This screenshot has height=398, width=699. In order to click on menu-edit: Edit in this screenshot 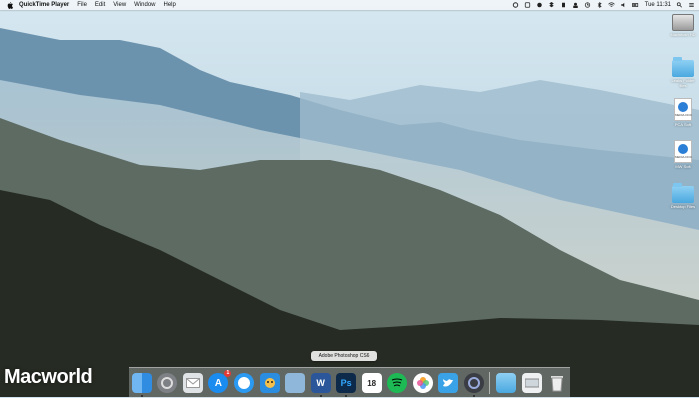, I will do `click(100, 5)`.